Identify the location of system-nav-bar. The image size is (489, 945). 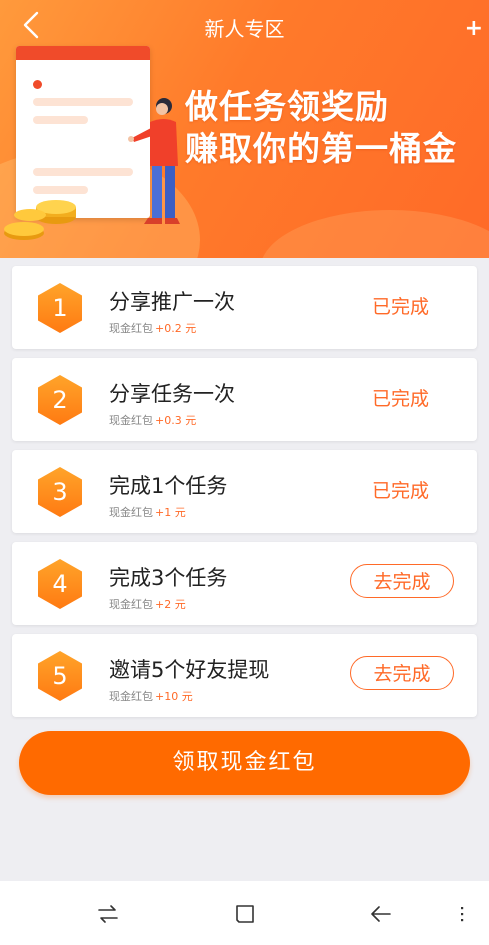
(244, 913).